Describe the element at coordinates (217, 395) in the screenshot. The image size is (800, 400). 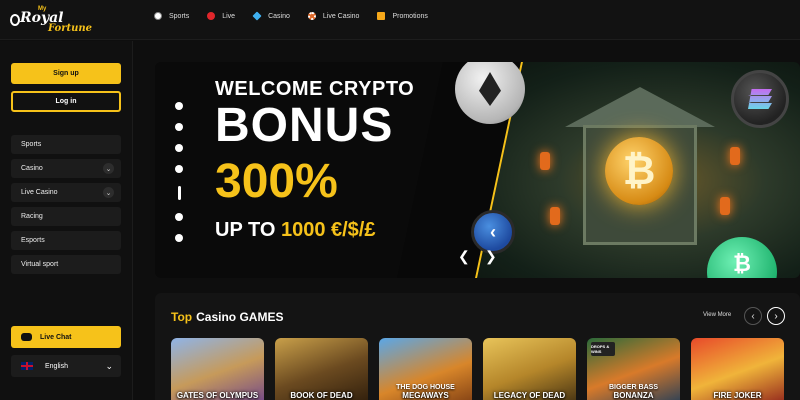
I see `game-title: GATES OF OLYMPUS` at that location.